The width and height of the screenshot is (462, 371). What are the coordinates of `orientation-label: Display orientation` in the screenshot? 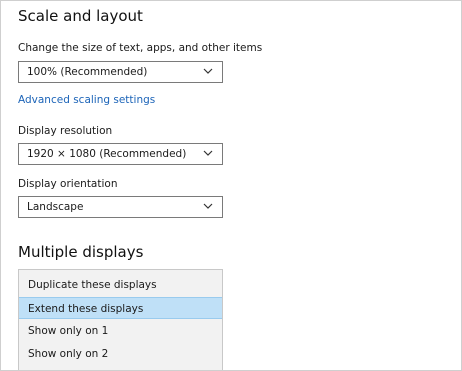 It's located at (68, 184).